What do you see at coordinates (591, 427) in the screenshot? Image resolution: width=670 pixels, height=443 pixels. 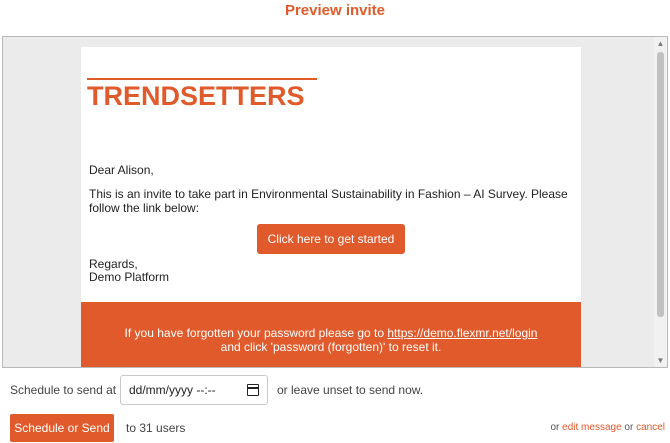 I see `edit-message-link: edit message` at bounding box center [591, 427].